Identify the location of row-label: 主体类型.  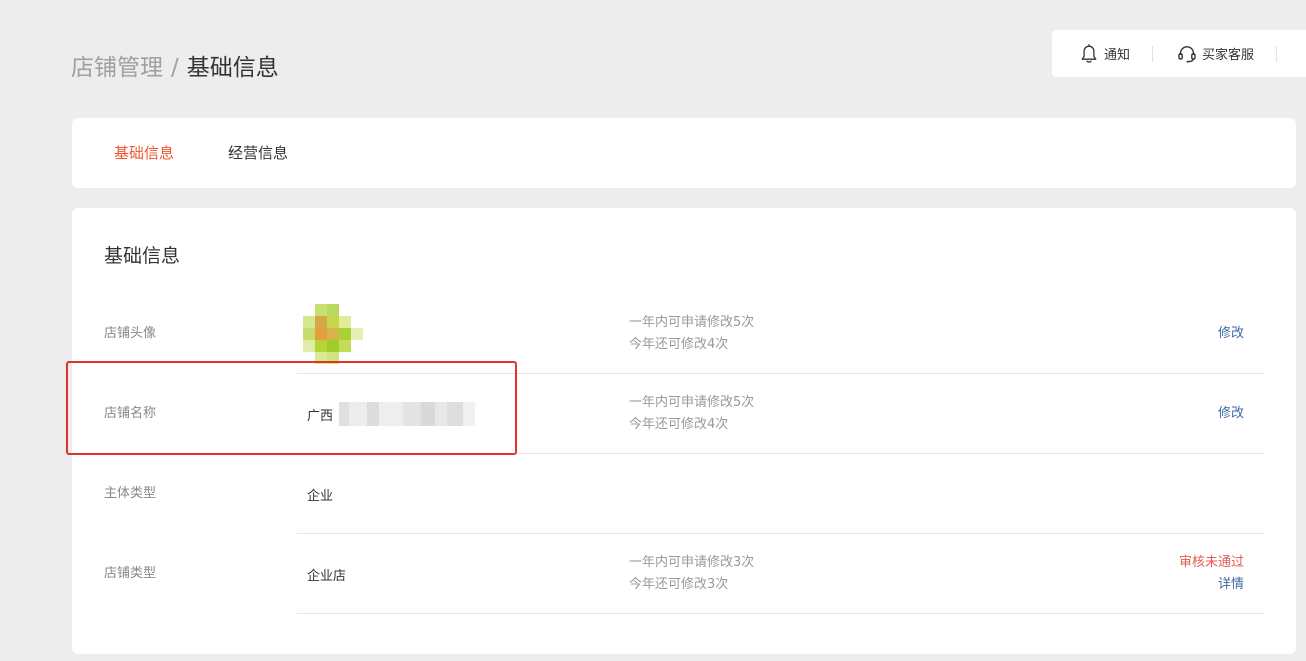
(130, 493).